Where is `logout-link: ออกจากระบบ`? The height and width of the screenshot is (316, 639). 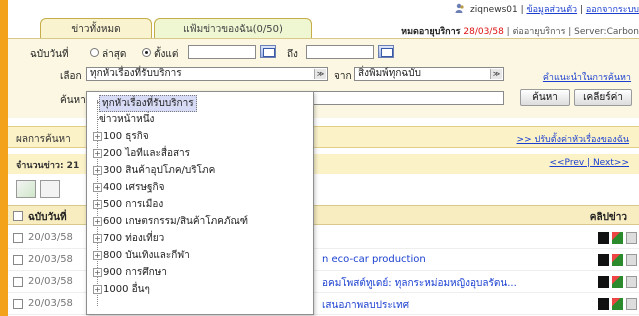 logout-link: ออกจากระบบ is located at coordinates (612, 10).